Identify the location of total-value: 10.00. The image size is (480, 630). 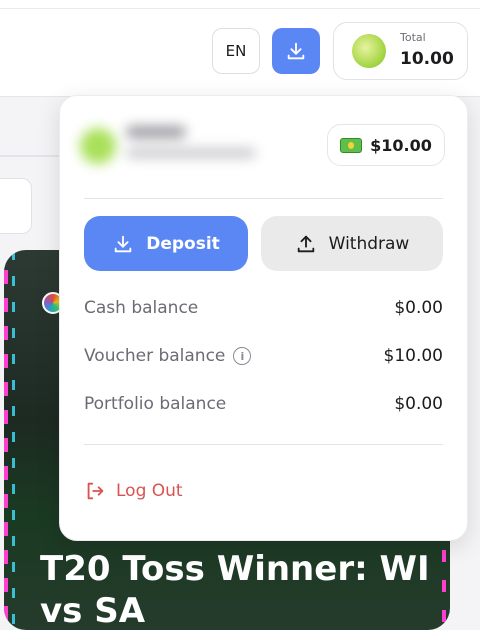
(427, 59).